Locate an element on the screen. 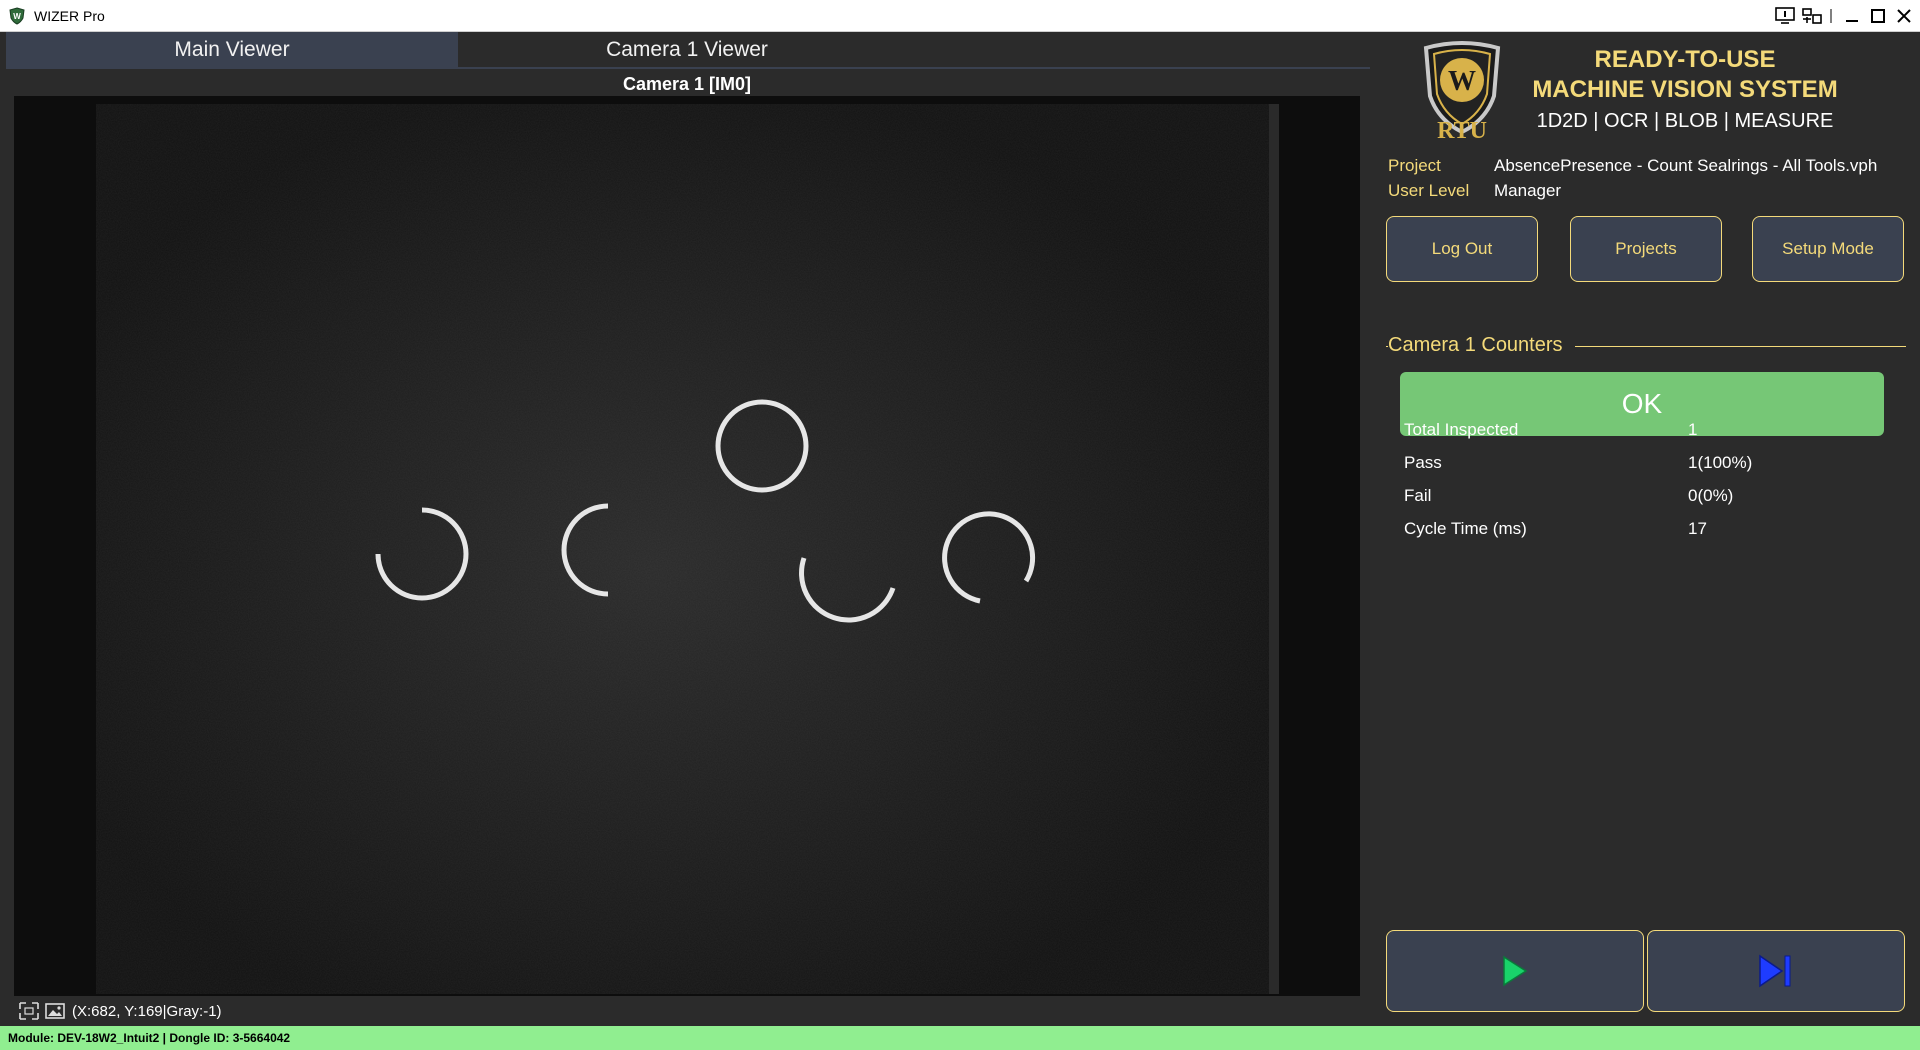 This screenshot has height=1050, width=1920. headline-ready-to-use: READY-TO-USE is located at coordinates (1685, 59).